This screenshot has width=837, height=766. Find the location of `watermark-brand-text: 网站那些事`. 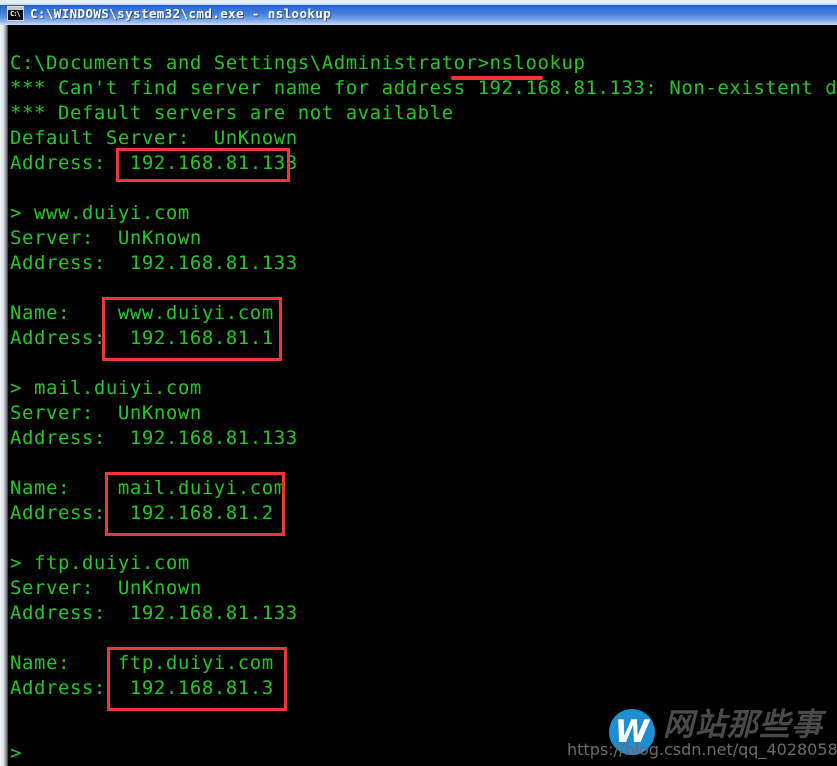

watermark-brand-text: 网站那些事 is located at coordinates (743, 725).